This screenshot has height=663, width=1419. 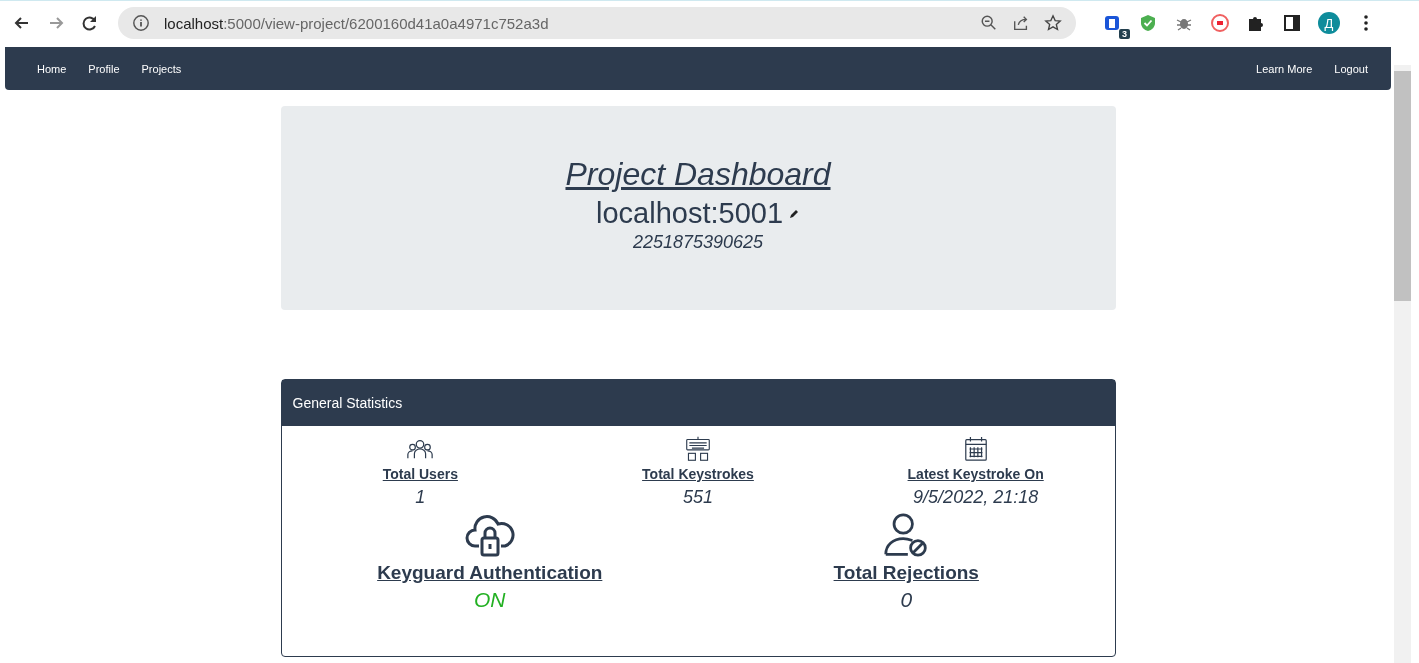 I want to click on check-shield-icon, so click(x=1148, y=23).